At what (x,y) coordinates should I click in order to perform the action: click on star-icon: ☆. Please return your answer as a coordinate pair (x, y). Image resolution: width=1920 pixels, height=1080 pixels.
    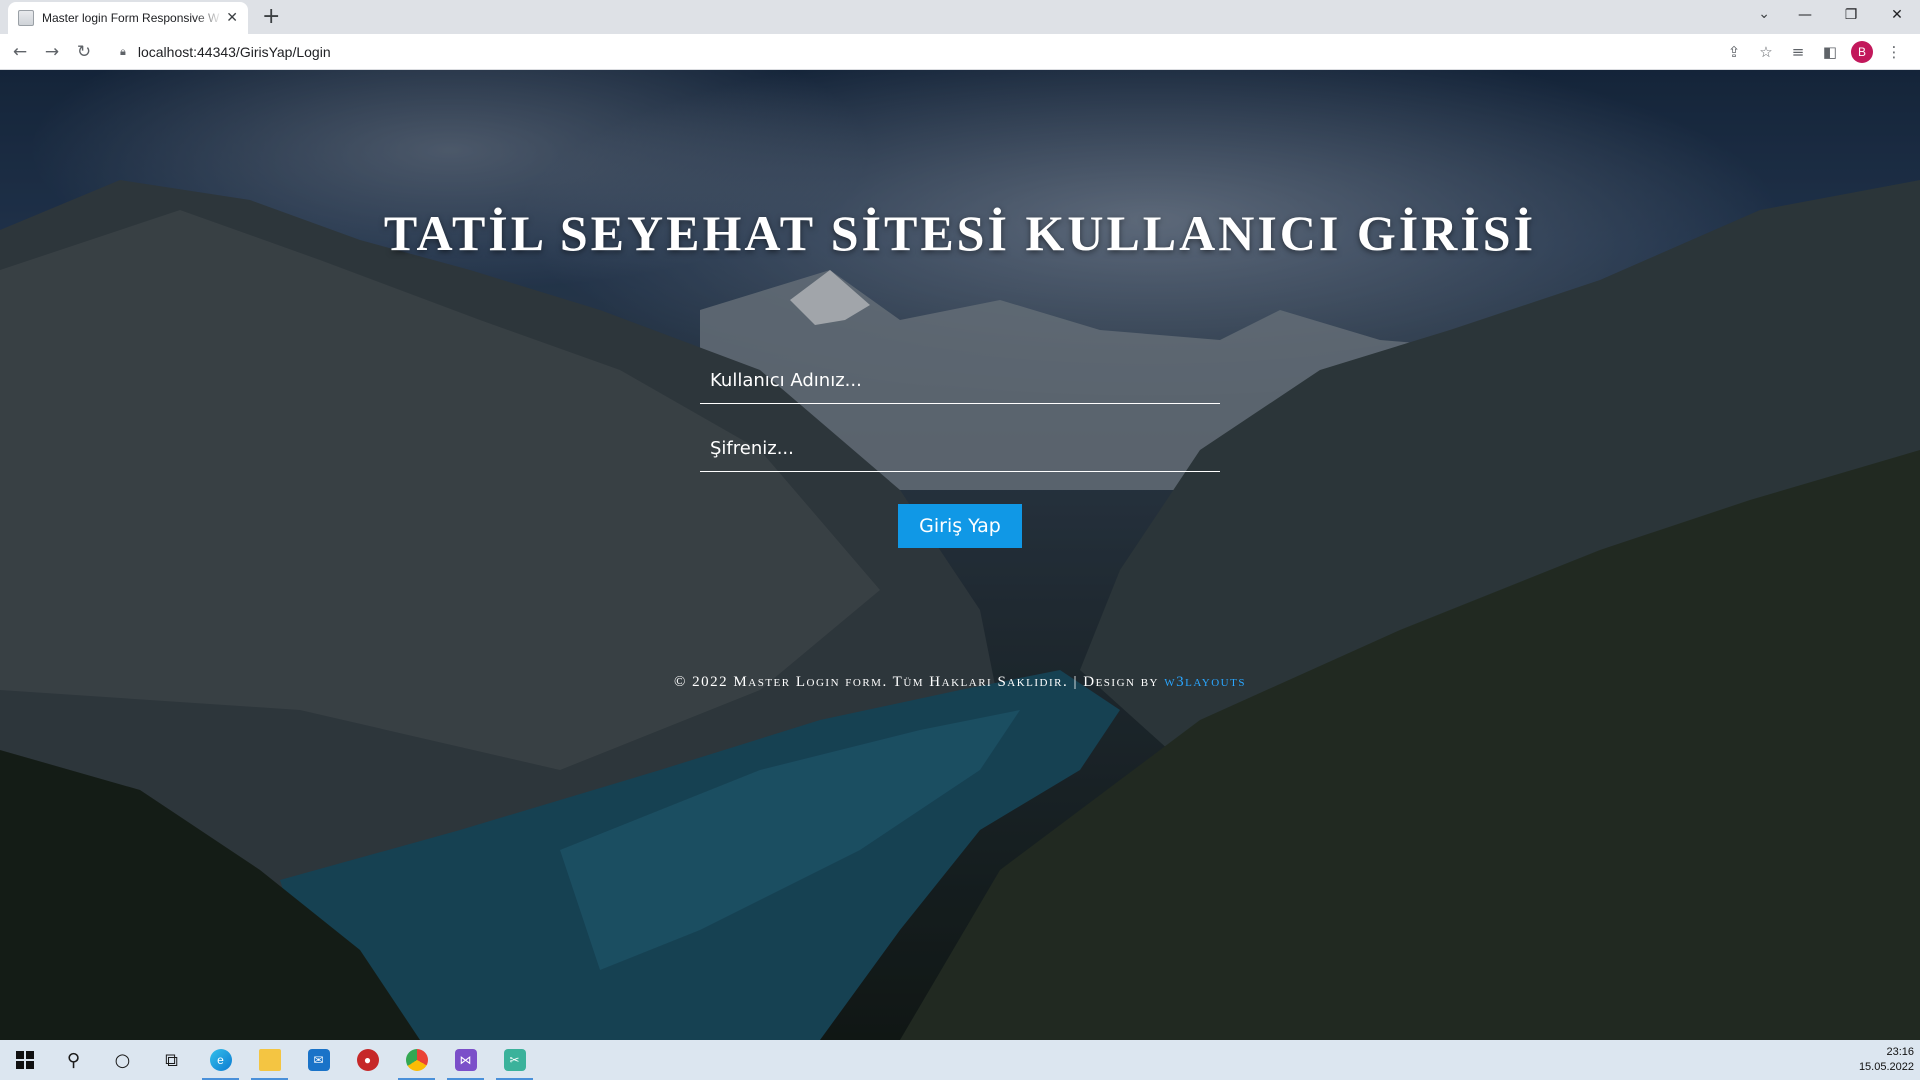
    Looking at the image, I should click on (1766, 52).